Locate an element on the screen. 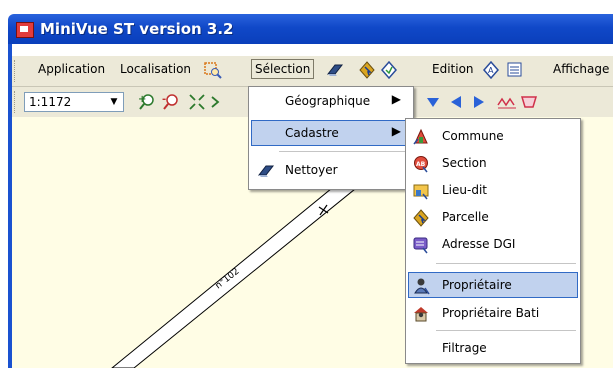 The width and height of the screenshot is (613, 368). section-icon: AB is located at coordinates (421, 164).